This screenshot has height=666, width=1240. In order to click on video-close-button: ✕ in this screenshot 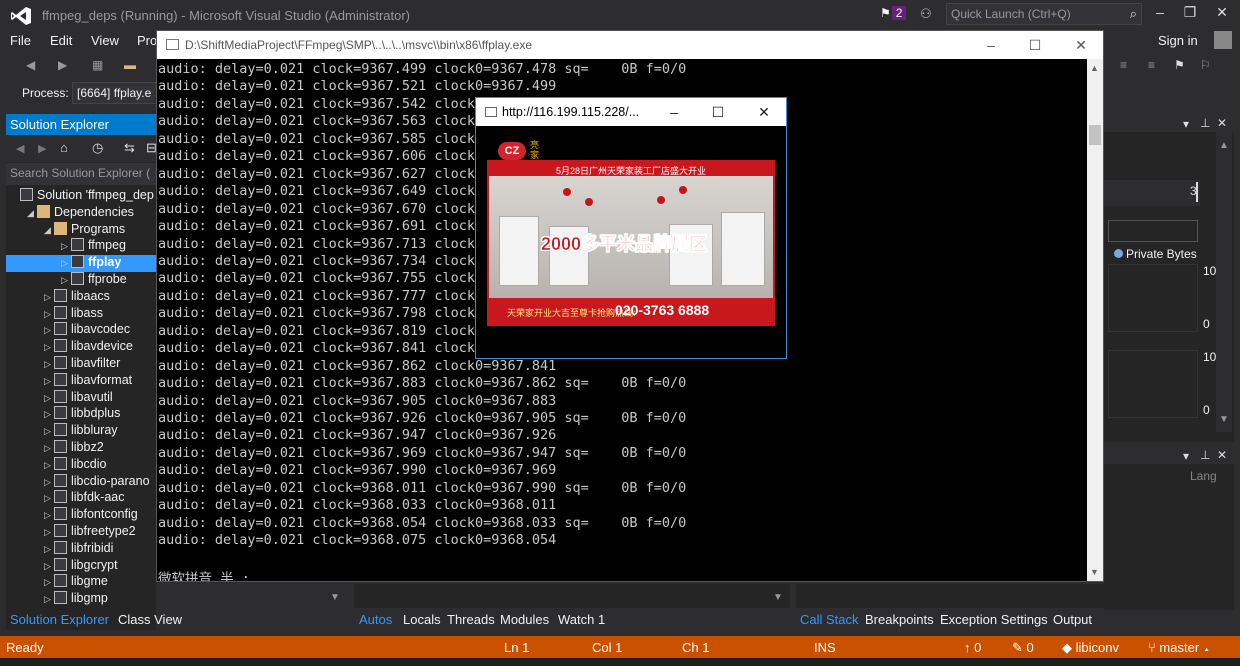, I will do `click(764, 112)`.